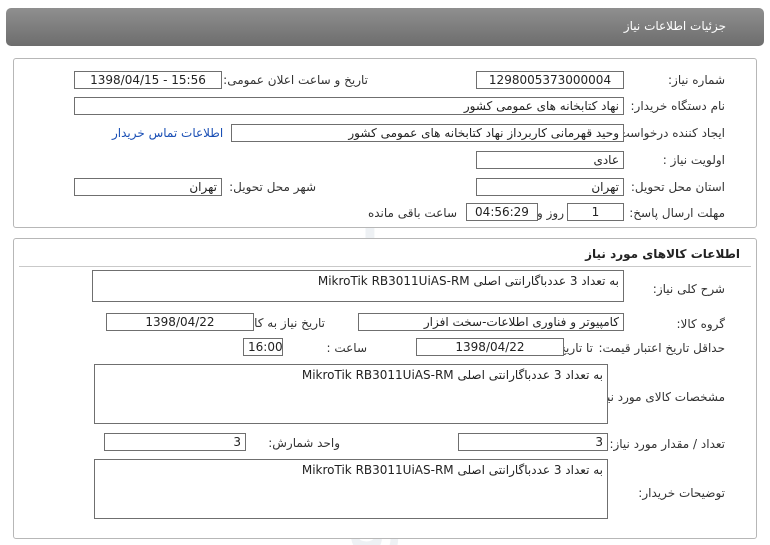 Image resolution: width=770 pixels, height=545 pixels. I want to click on hour-label: ساعت :, so click(346, 348).